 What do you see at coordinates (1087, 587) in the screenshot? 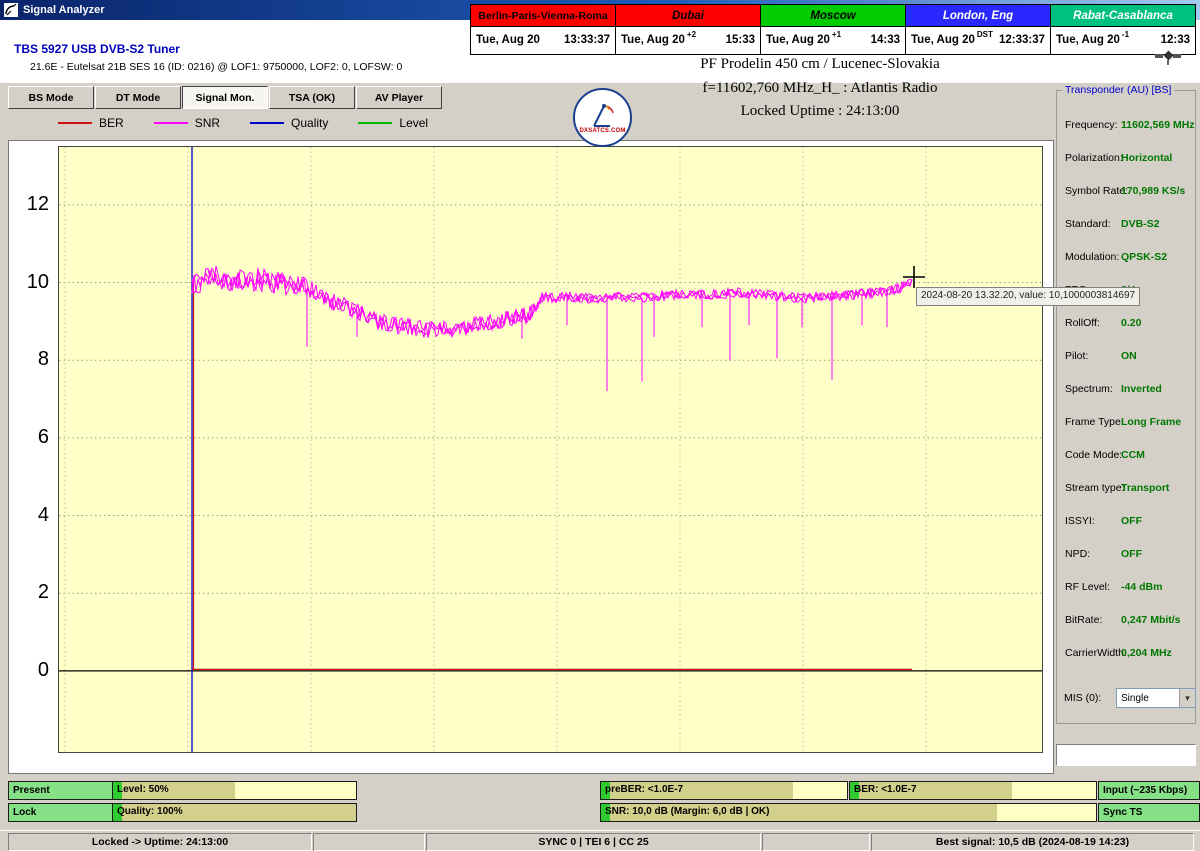
I see `transponder-row-label: RF Level:` at bounding box center [1087, 587].